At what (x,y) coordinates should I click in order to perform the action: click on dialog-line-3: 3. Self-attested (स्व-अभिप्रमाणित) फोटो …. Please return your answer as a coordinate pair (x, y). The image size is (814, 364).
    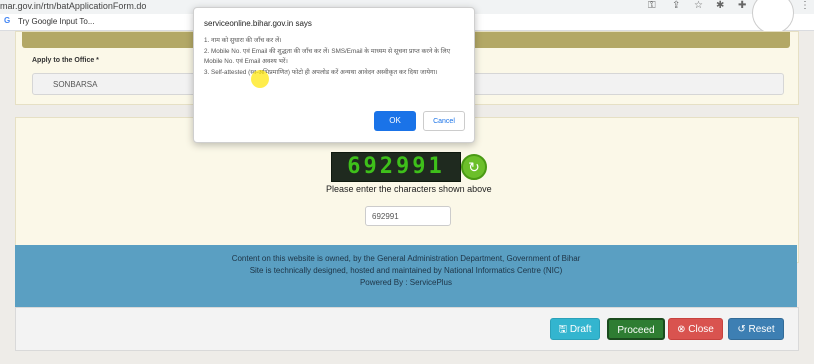
    Looking at the image, I should click on (321, 72).